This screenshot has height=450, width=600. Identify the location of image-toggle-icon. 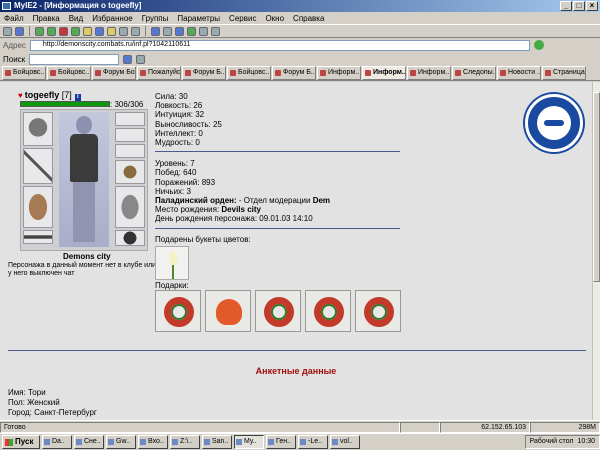
(167, 31).